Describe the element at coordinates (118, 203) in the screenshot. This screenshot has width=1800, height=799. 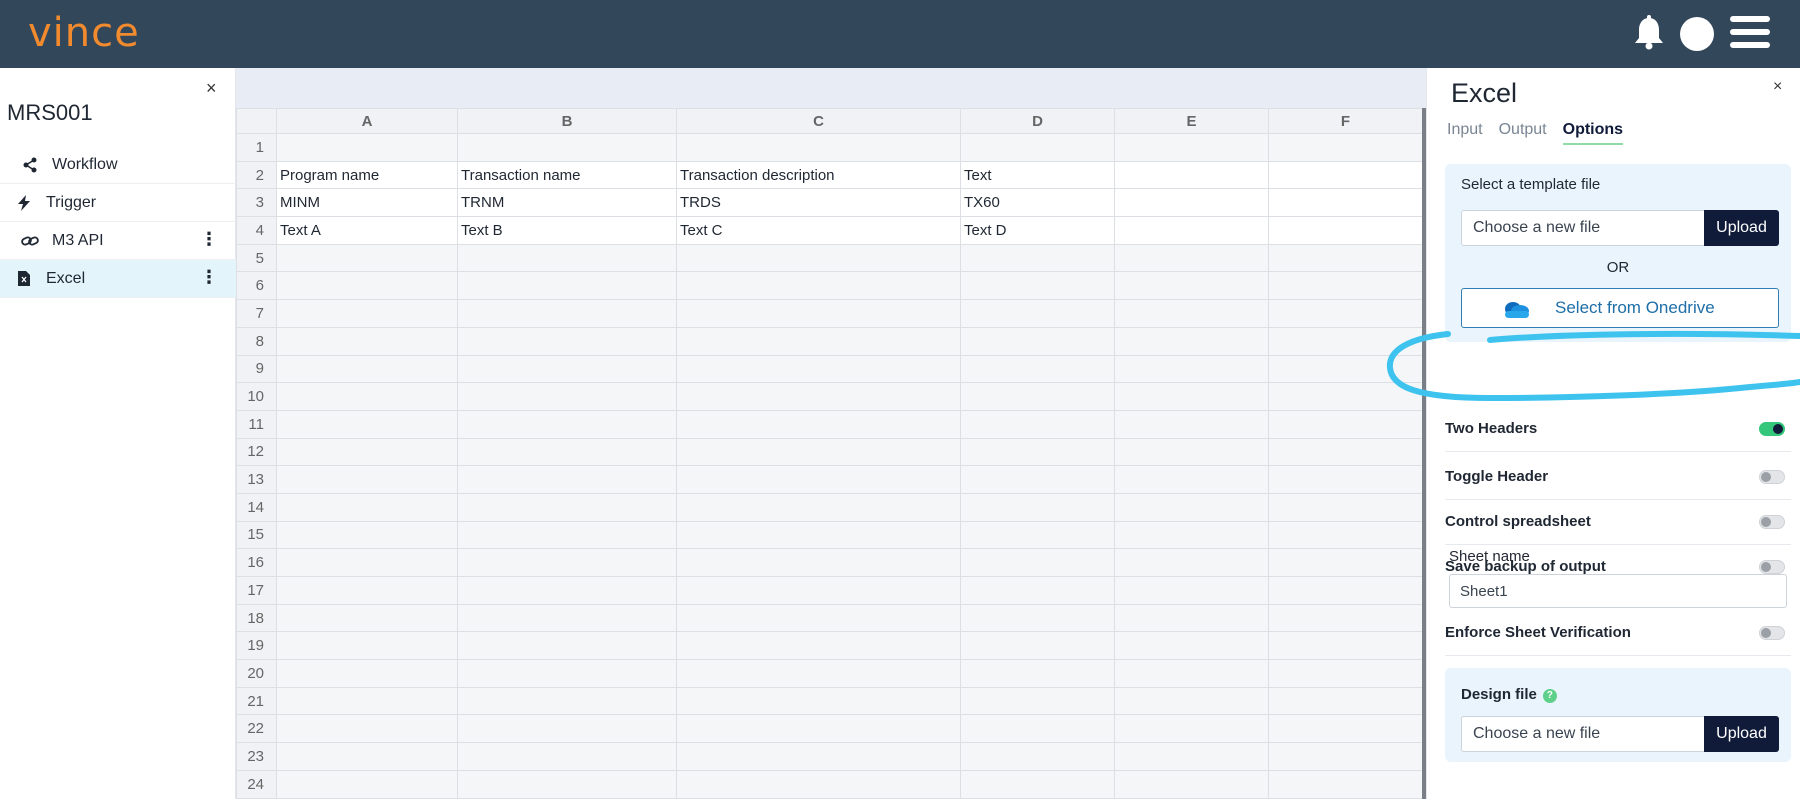
I see `nav-item-trigger: Trigger` at that location.